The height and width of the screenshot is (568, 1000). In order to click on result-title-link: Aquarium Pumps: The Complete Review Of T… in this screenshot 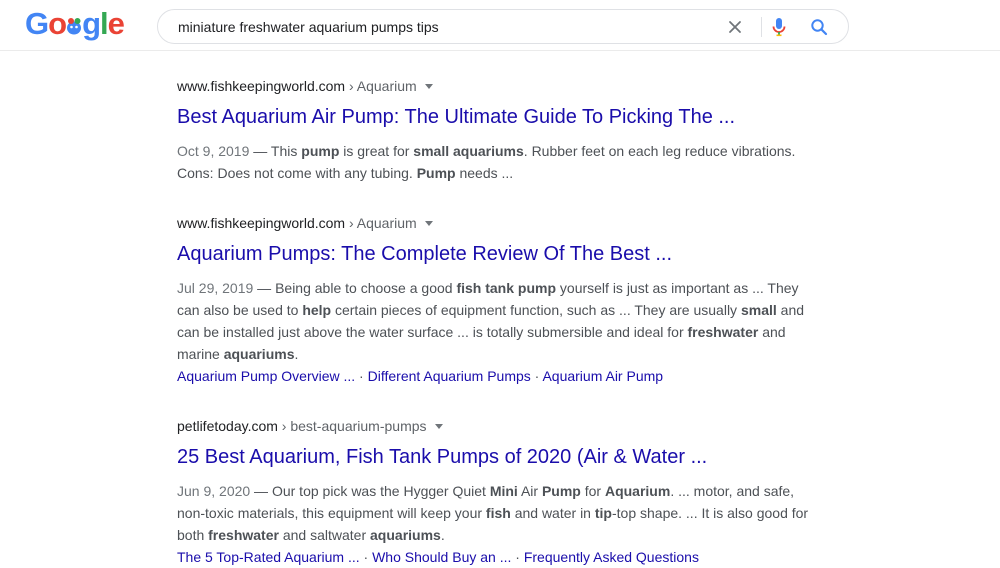, I will do `click(497, 254)`.